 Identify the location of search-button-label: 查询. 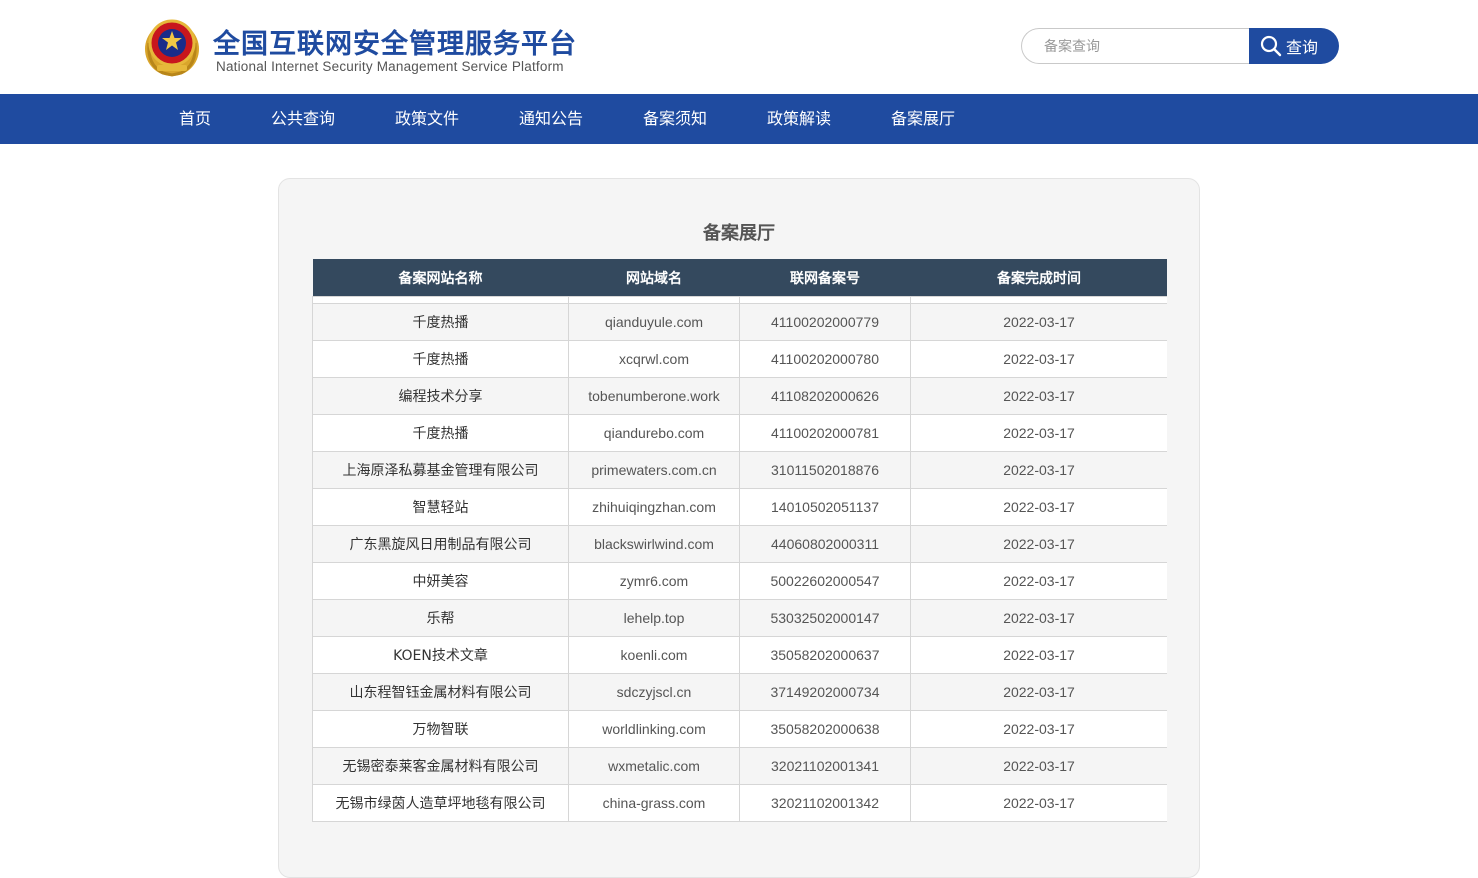
(1302, 47).